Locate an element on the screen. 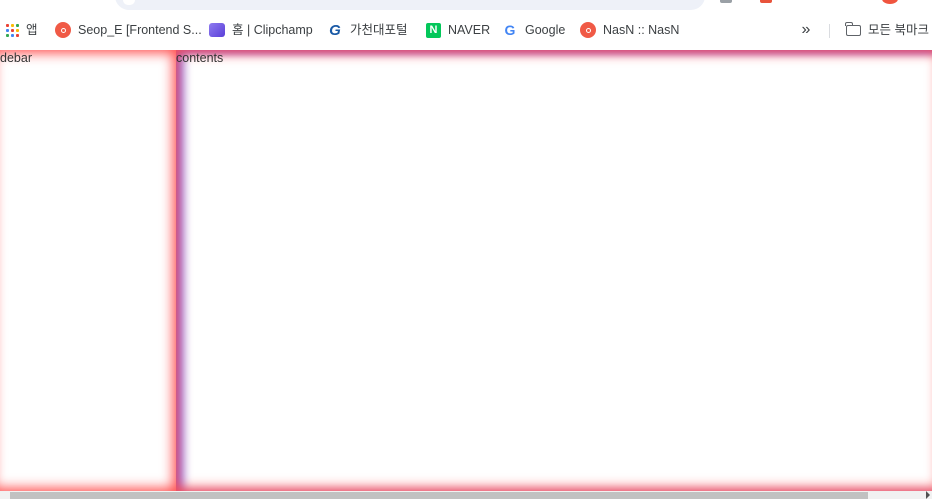 The height and width of the screenshot is (499, 932). bookmark-clipchamp: 홈 | Clipchamp is located at coordinates (261, 30).